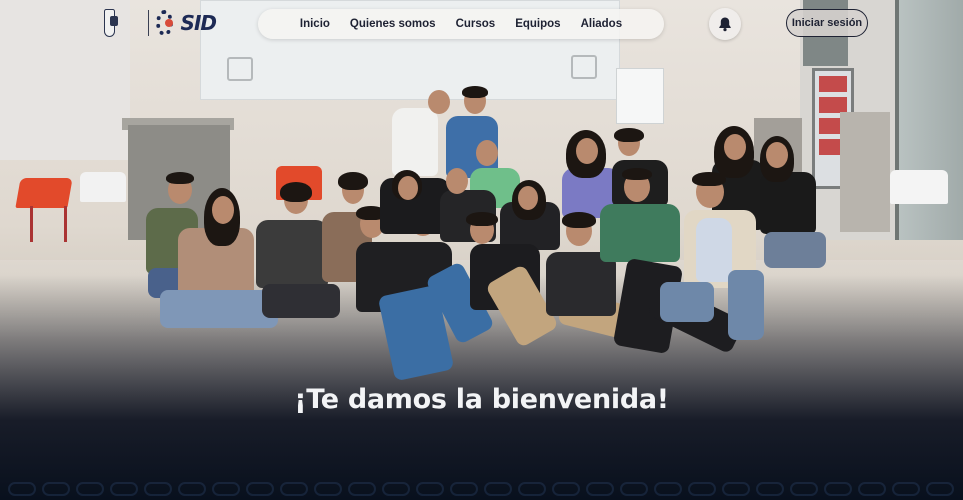  I want to click on gear-logo-icon, so click(164, 23).